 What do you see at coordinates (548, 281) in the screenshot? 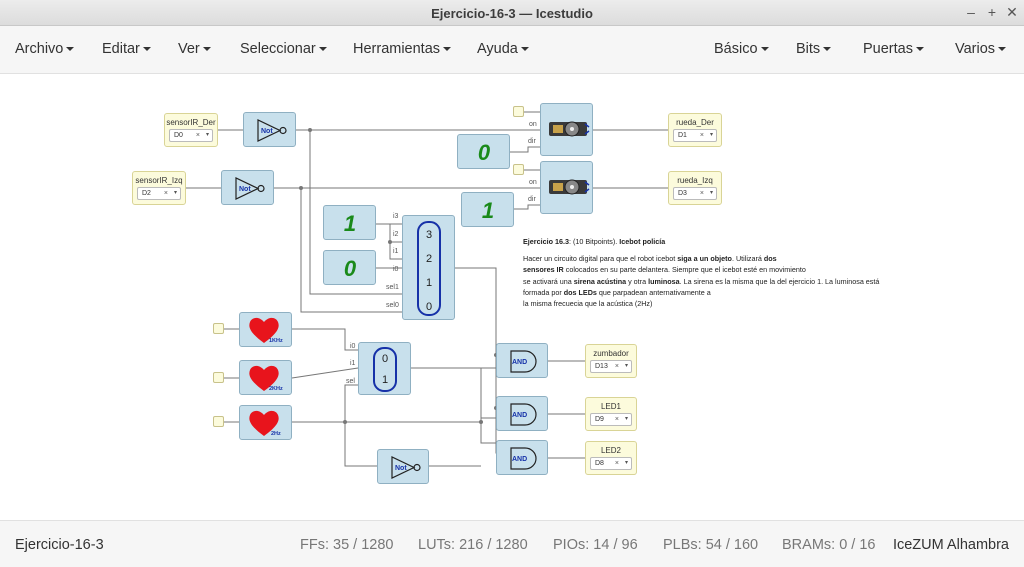
I see `note-text: se activará una` at bounding box center [548, 281].